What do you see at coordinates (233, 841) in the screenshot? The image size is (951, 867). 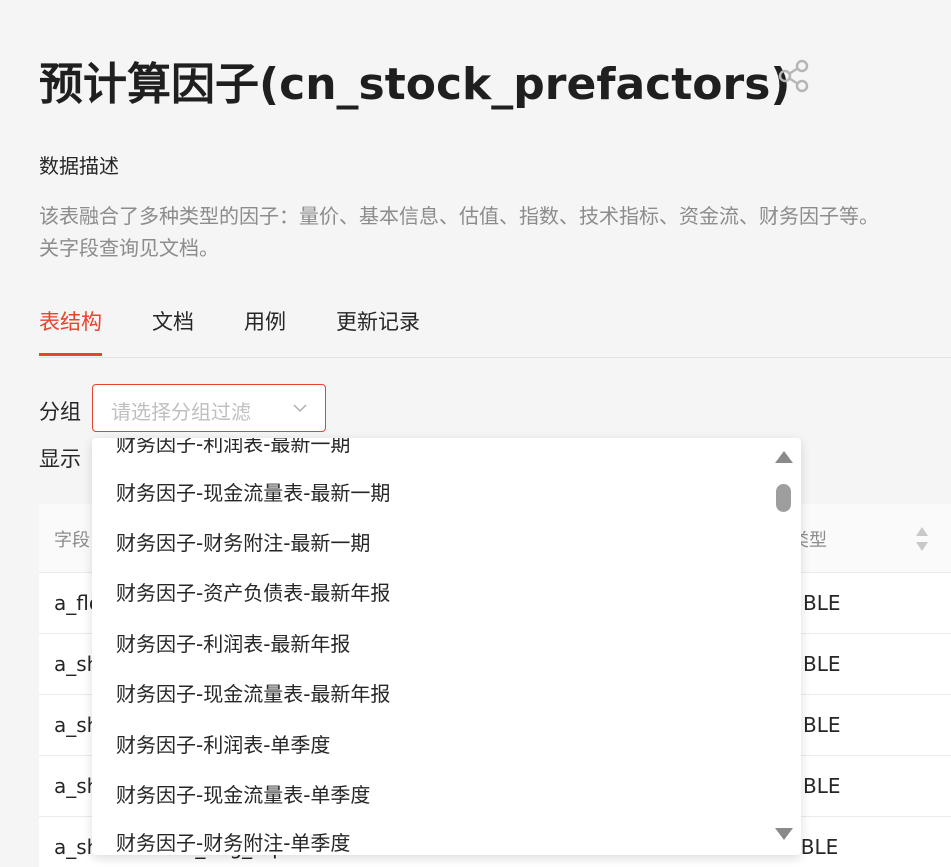 I see `dropdown-option: 财务因子-财务附注-单季度` at bounding box center [233, 841].